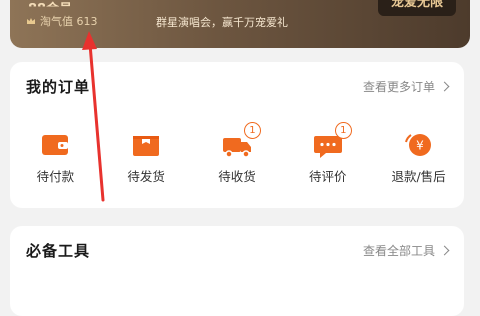  I want to click on banner-subtitle: 群星演唱会，赢千万宠爱礼, so click(222, 22).